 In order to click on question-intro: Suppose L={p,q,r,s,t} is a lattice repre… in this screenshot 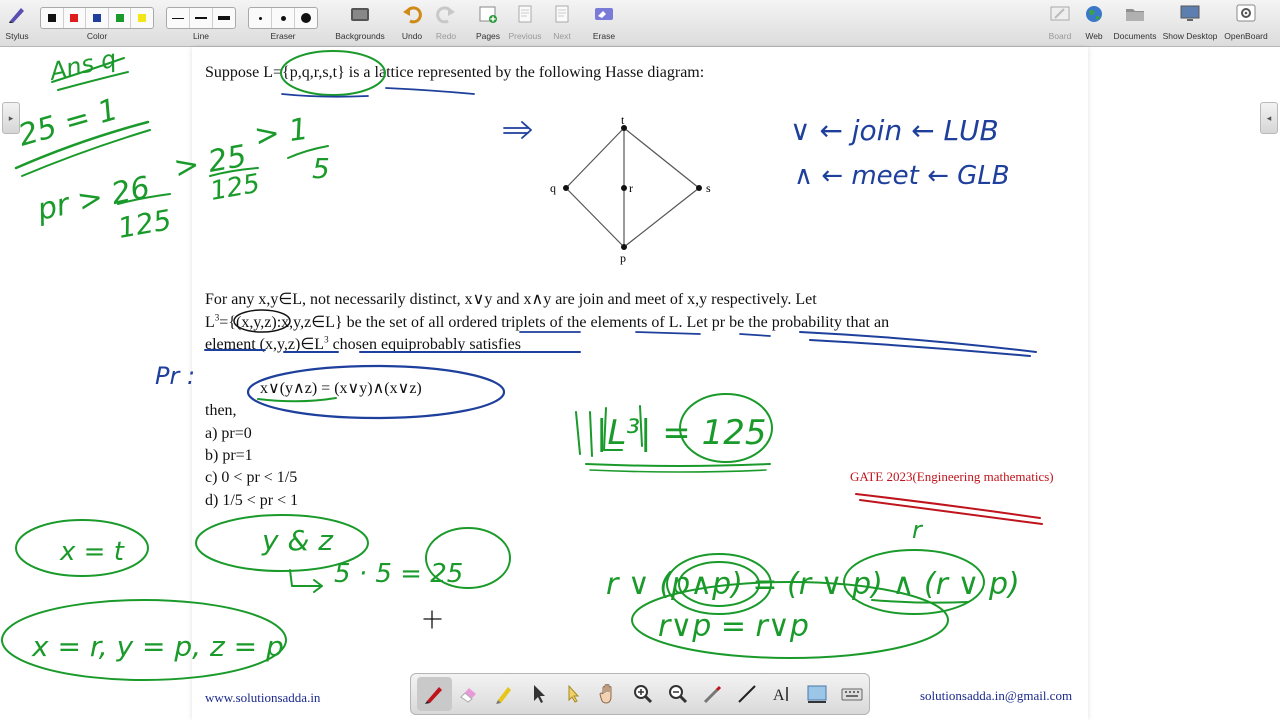, I will do `click(455, 72)`.